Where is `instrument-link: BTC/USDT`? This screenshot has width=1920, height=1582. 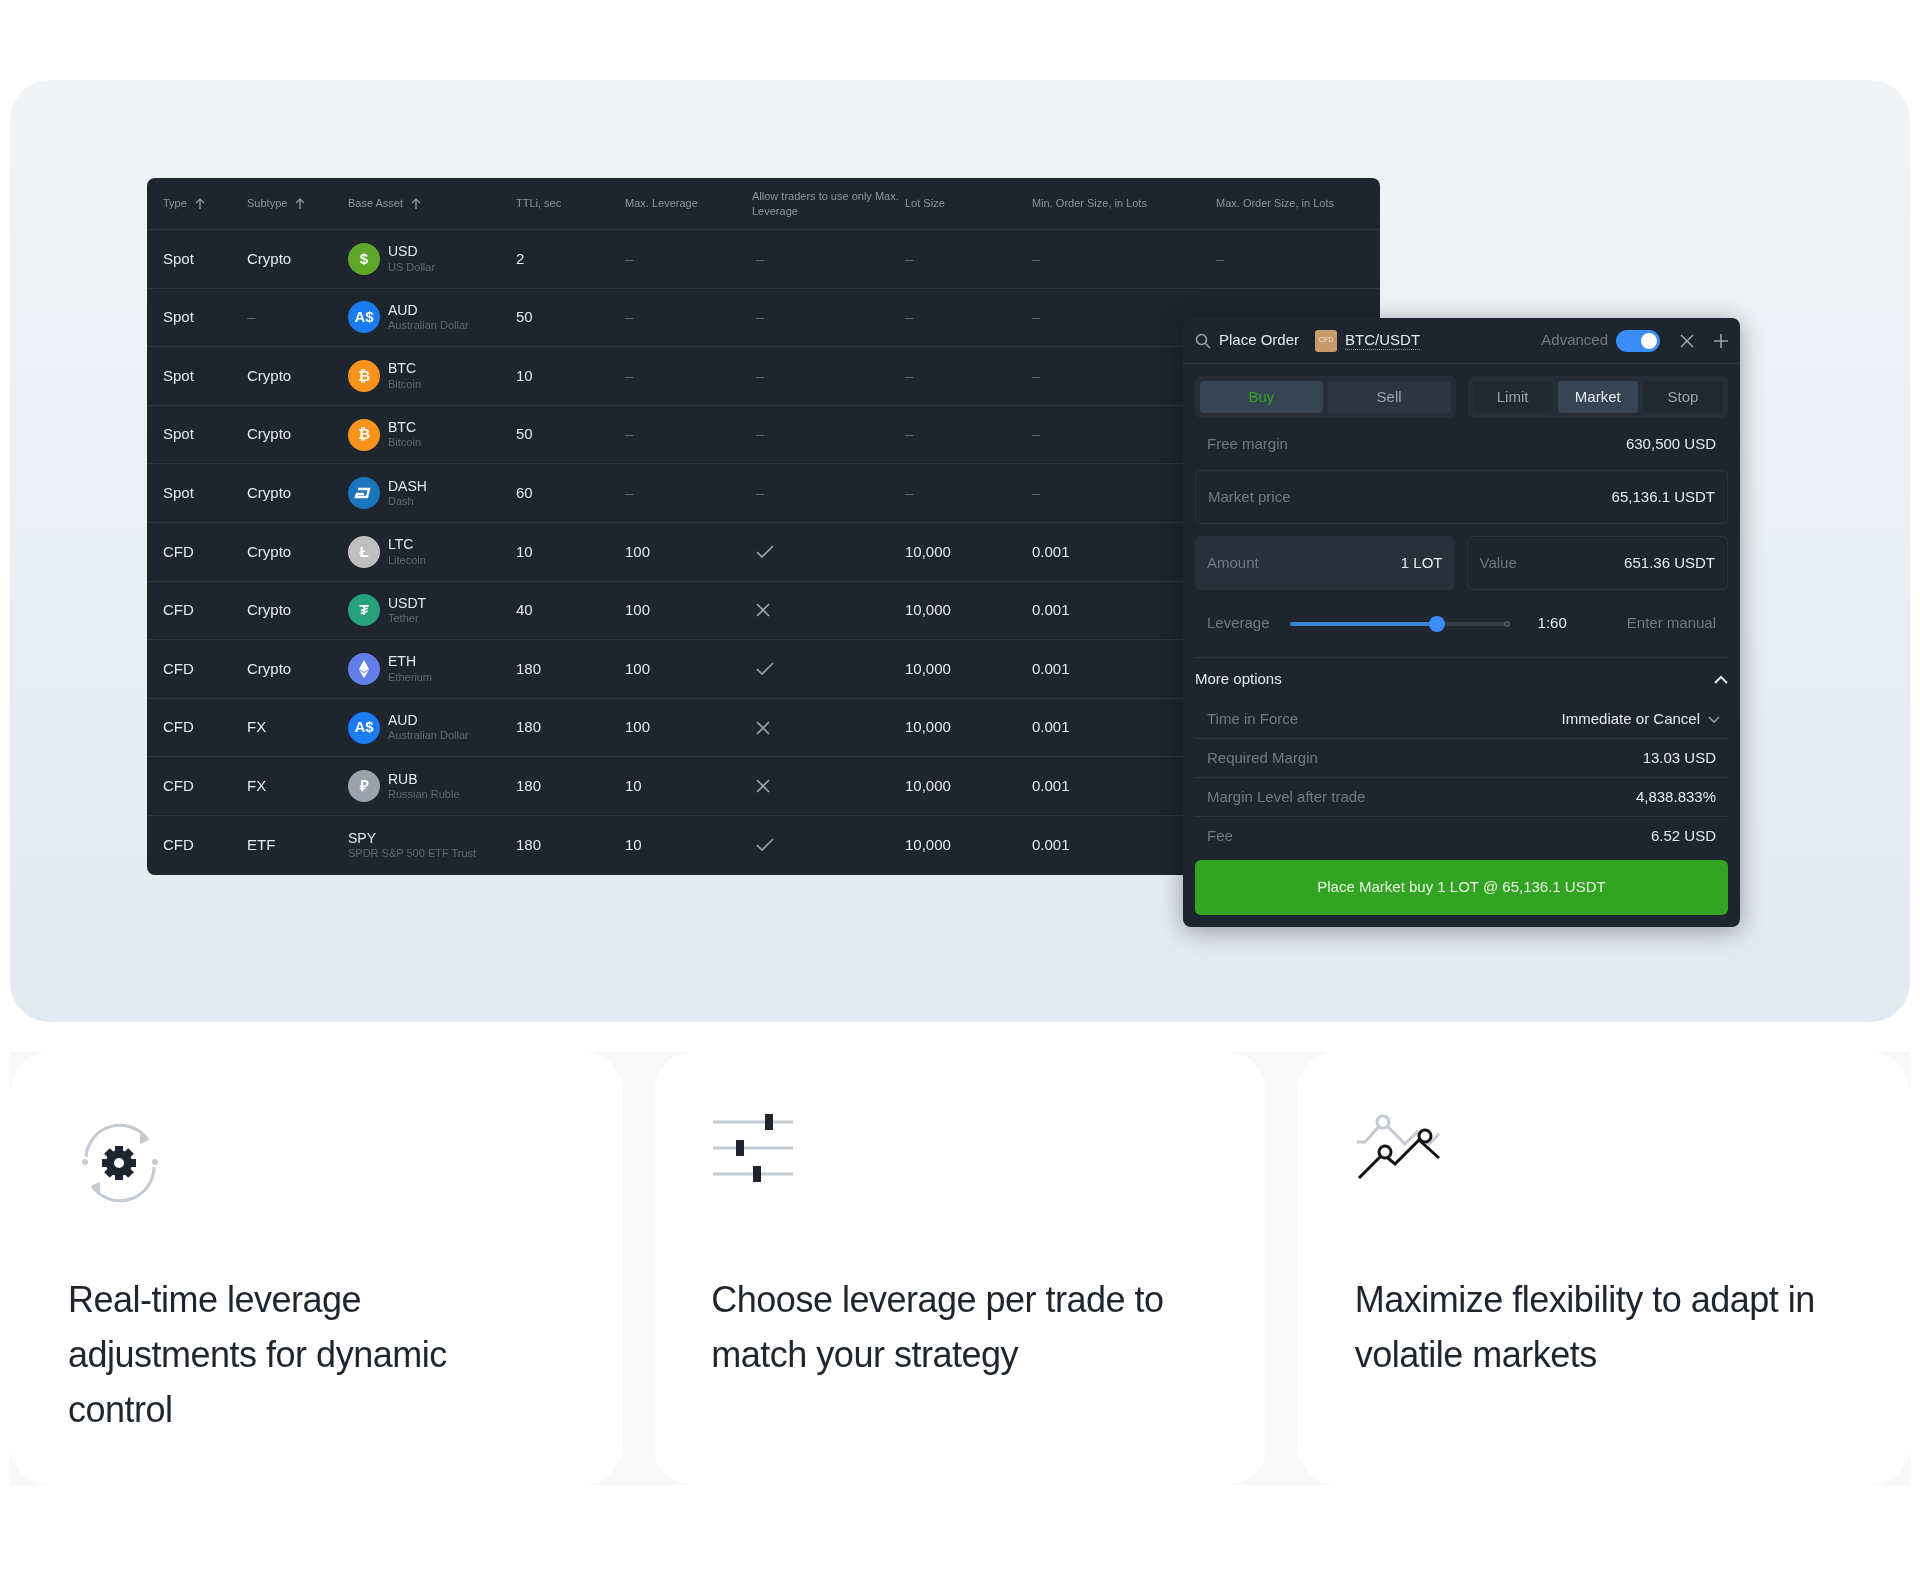
instrument-link: BTC/USDT is located at coordinates (1383, 340).